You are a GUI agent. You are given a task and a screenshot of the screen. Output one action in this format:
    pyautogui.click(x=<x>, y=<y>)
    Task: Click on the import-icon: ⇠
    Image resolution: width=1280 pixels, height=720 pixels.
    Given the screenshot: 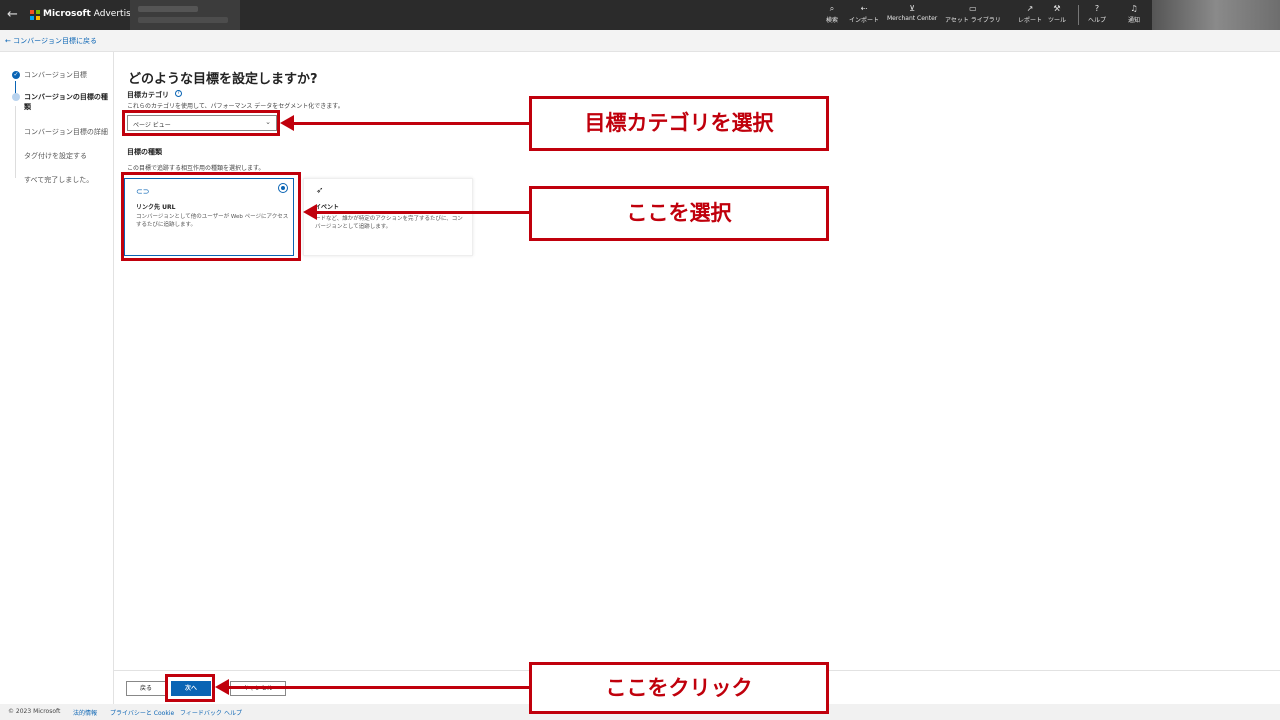 What is the action you would take?
    pyautogui.click(x=864, y=8)
    